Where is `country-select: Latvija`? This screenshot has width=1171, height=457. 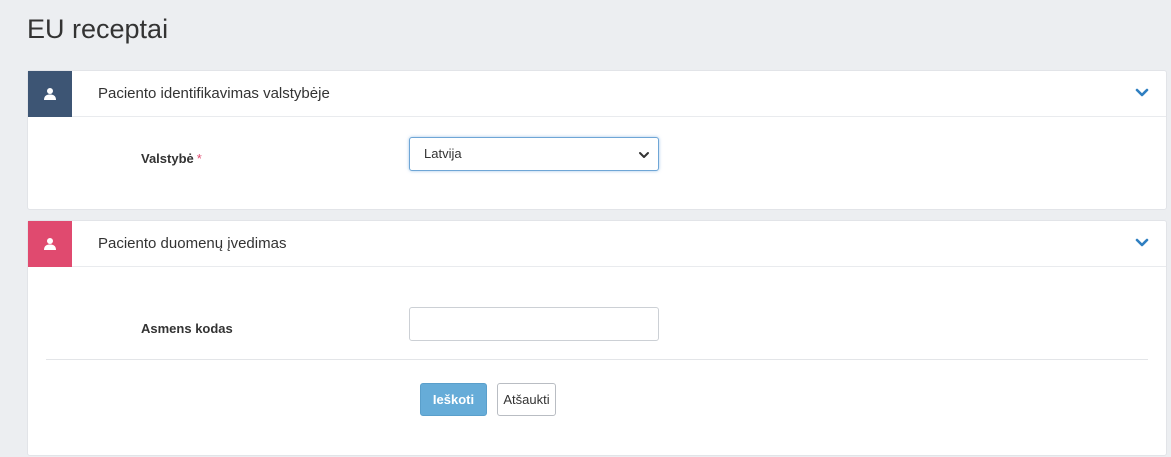 country-select: Latvija is located at coordinates (534, 154).